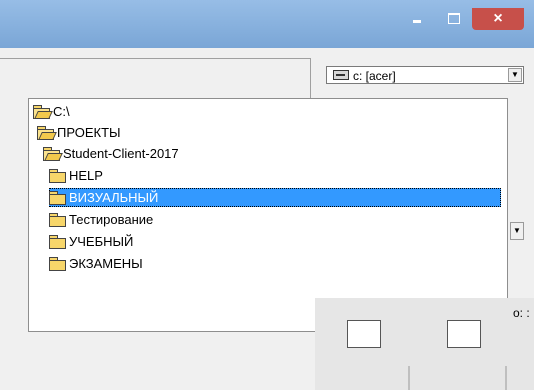 The height and width of the screenshot is (390, 534). What do you see at coordinates (106, 263) in the screenshot?
I see `tree-item-label: ЭКЗАМЕНЫ` at bounding box center [106, 263].